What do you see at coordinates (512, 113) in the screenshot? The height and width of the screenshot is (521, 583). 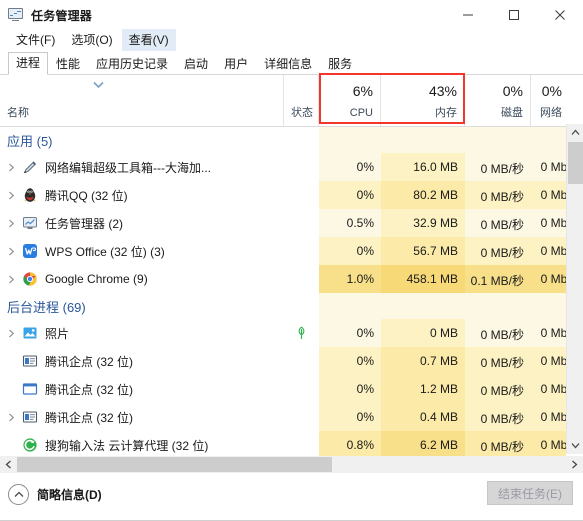 I see `column-header-disk-label: 磁盘` at bounding box center [512, 113].